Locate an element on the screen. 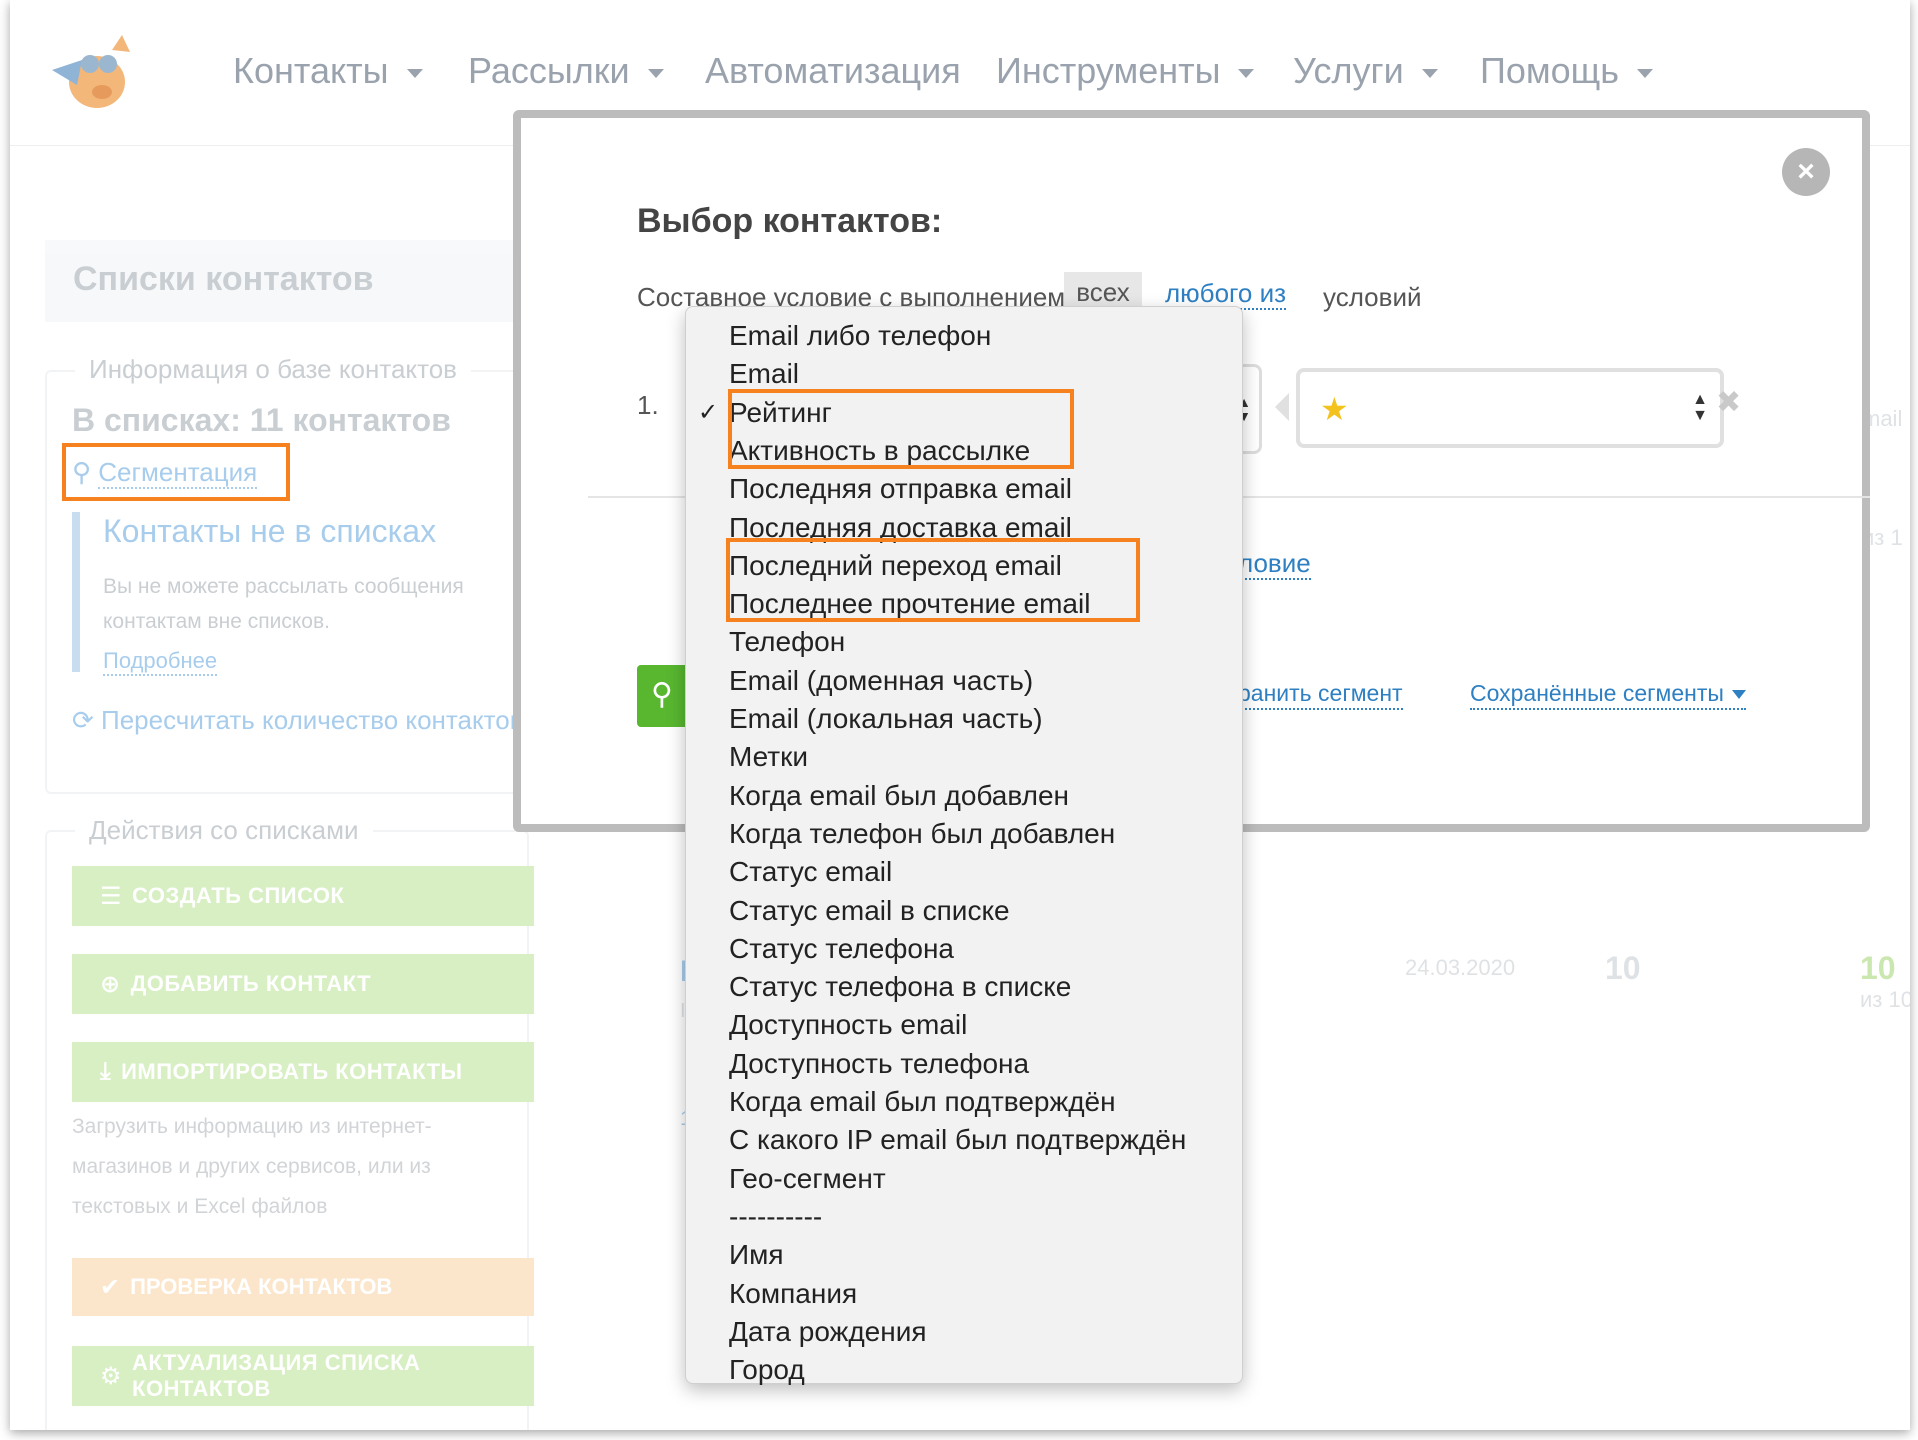 The height and width of the screenshot is (1440, 1918). actions-legend: Действия со списками is located at coordinates (224, 830).